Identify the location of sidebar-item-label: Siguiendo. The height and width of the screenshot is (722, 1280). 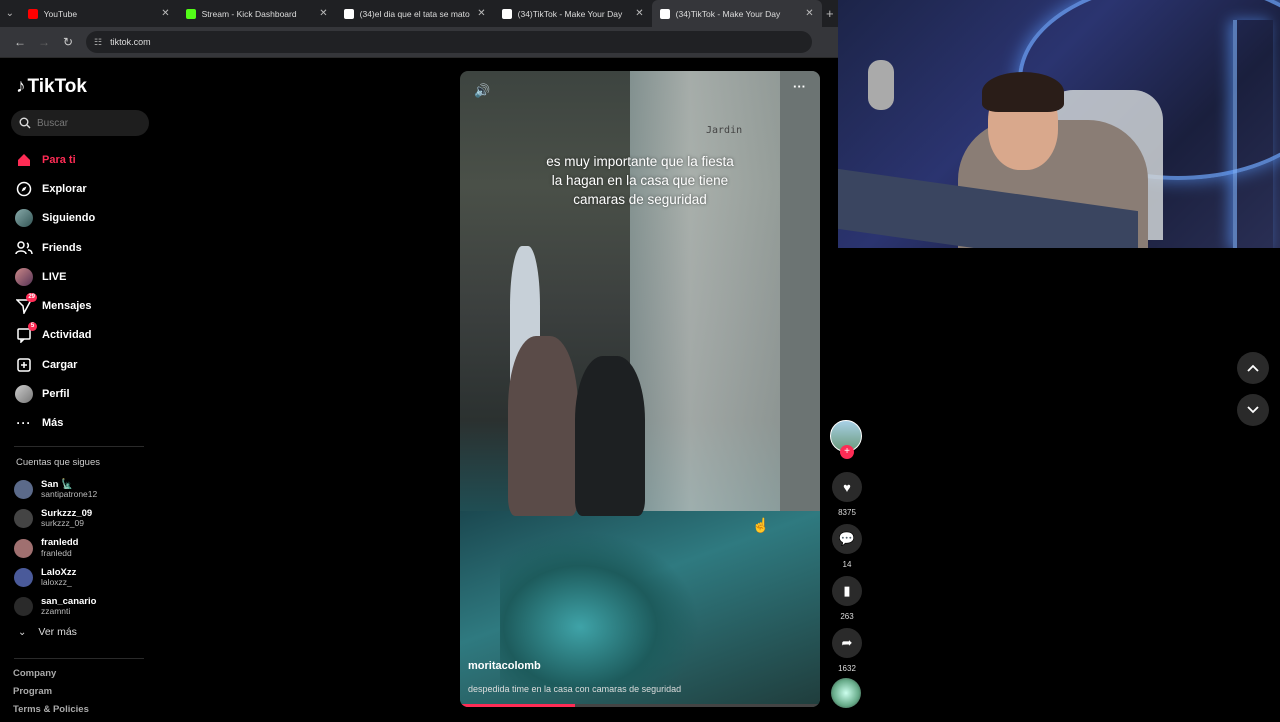
(69, 218).